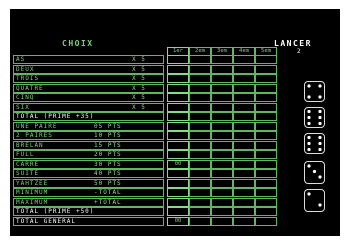  What do you see at coordinates (145, 69) in the screenshot?
I see `score-row-upper: DEUX X 5` at bounding box center [145, 69].